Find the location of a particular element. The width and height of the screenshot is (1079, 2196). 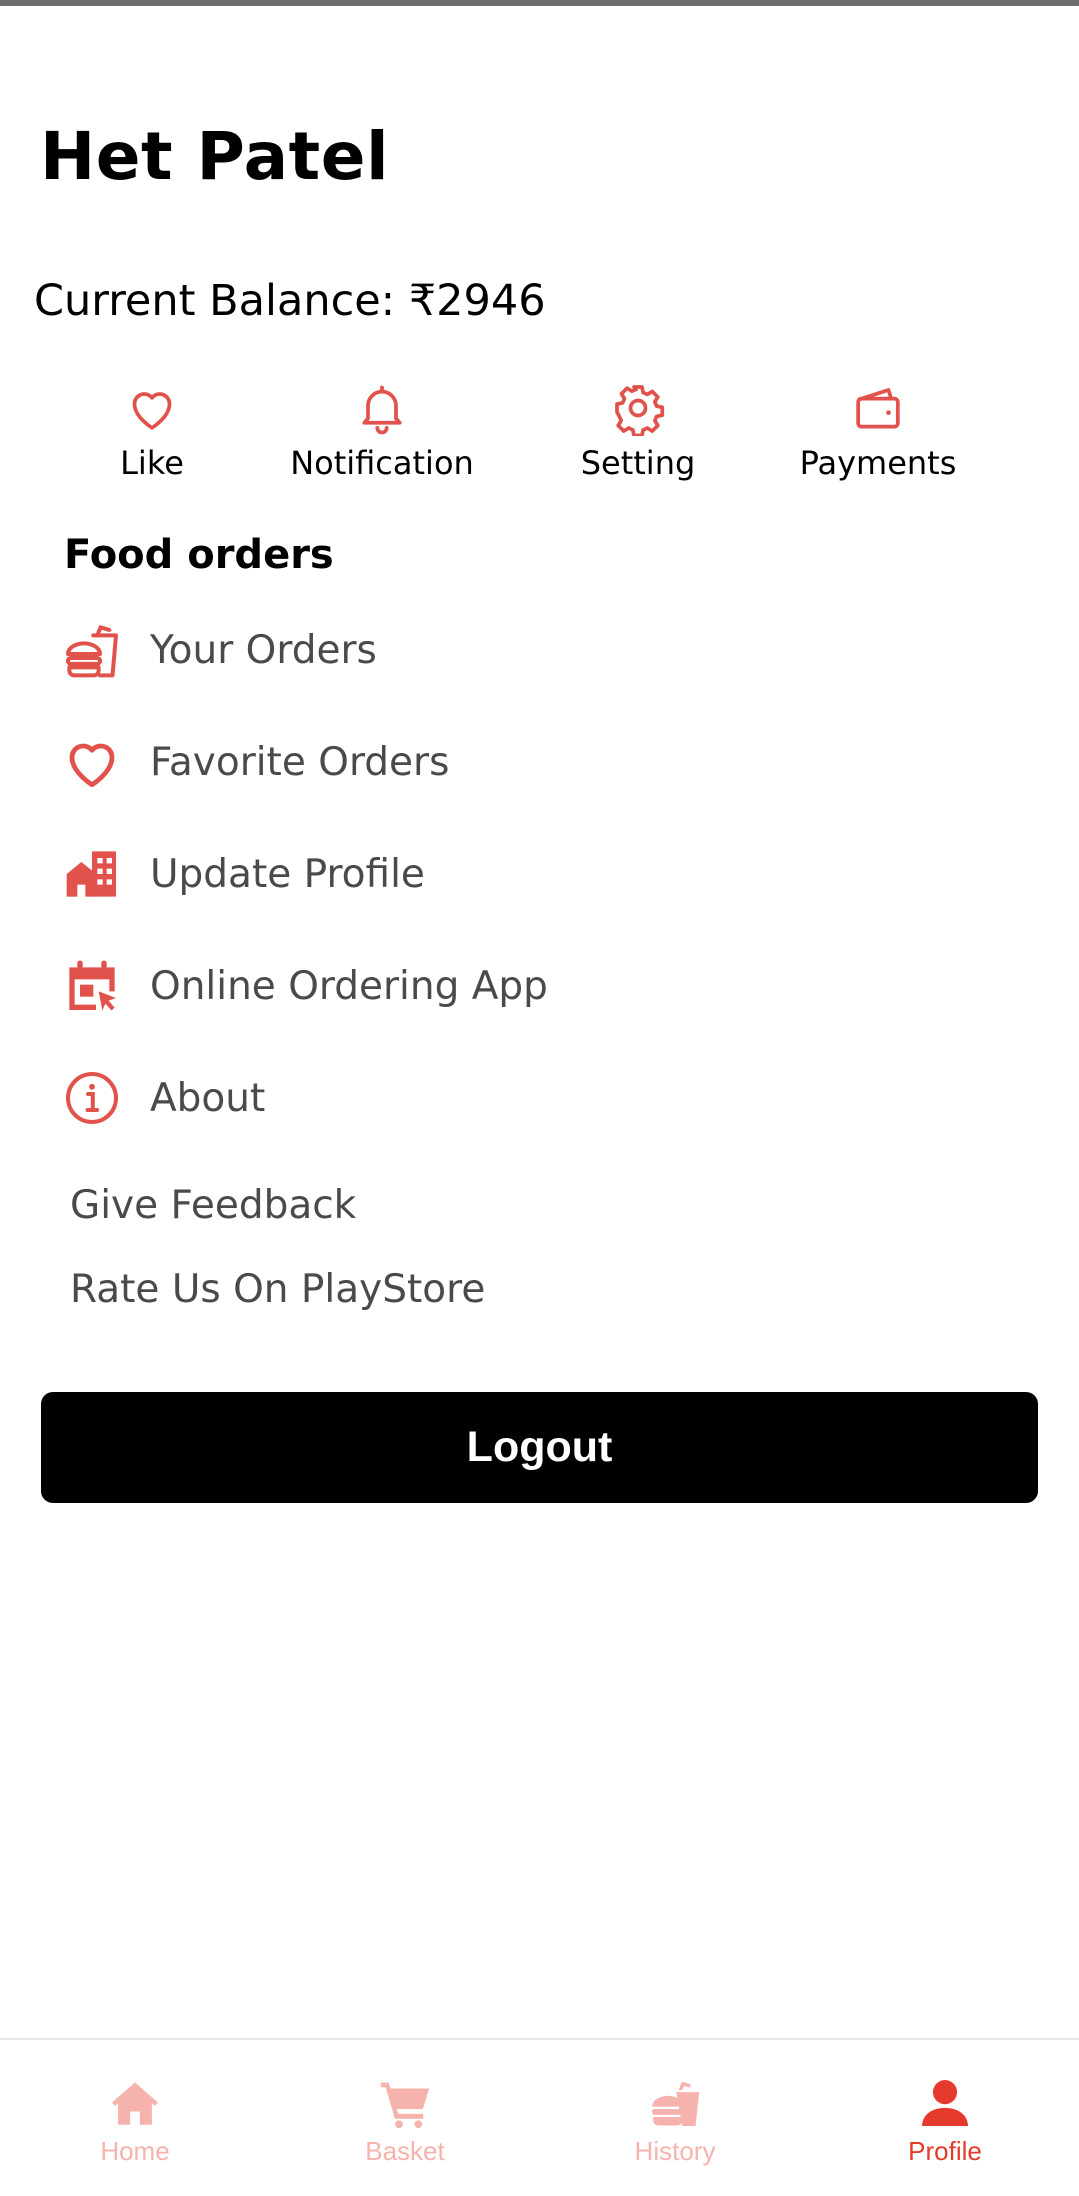

your-orders-label: Your Orders is located at coordinates (263, 650).